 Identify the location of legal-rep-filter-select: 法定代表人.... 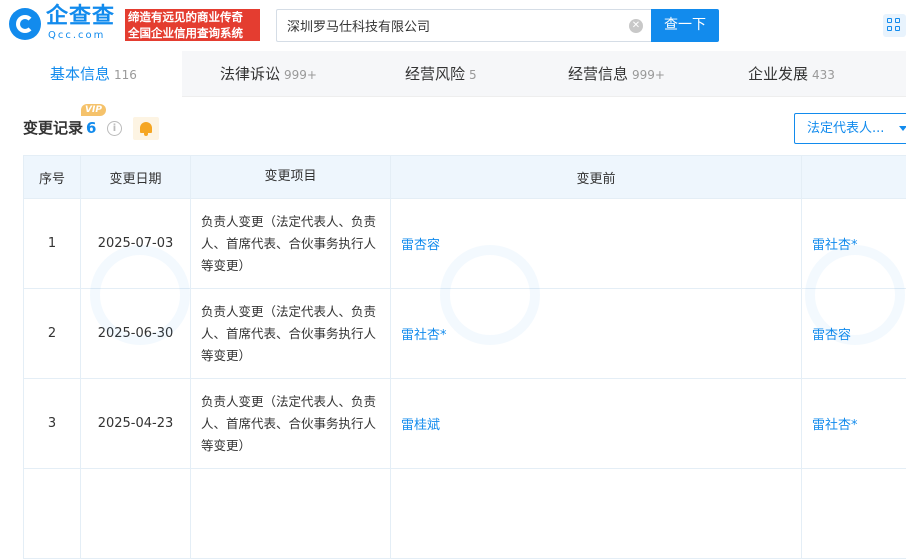
(850, 128).